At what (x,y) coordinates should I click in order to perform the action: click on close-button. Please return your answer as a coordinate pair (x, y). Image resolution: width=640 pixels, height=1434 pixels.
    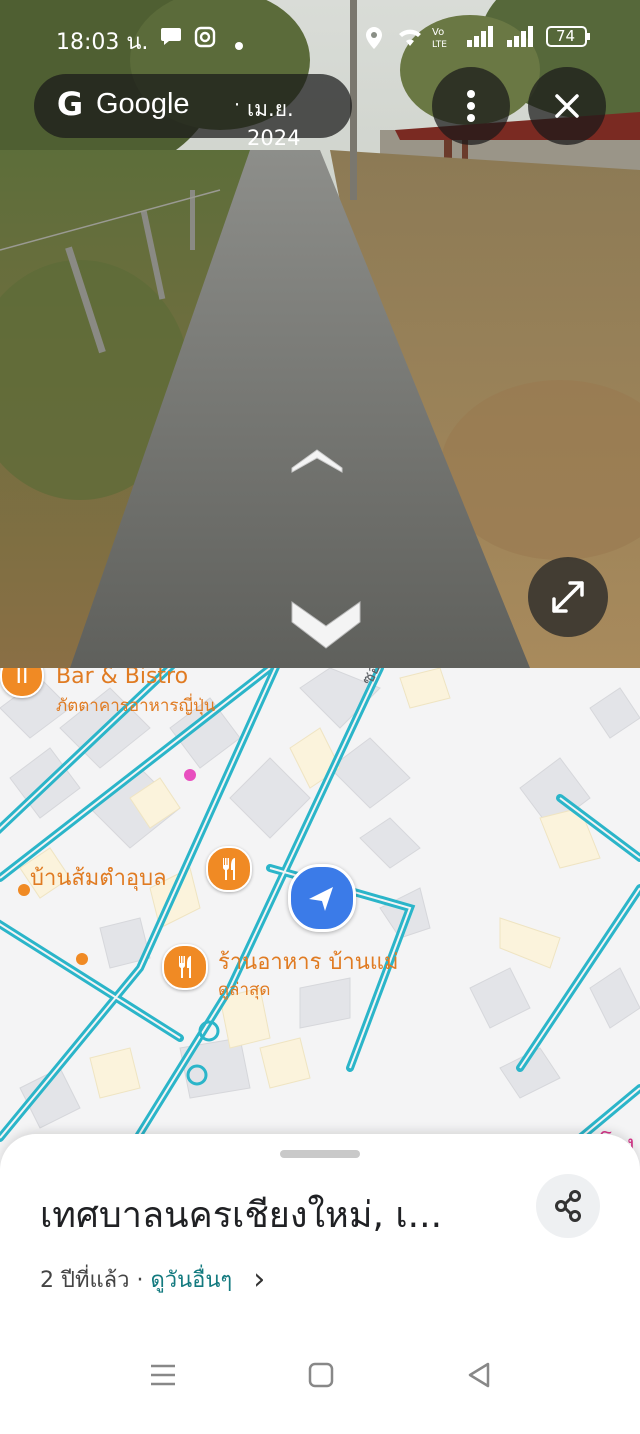
    Looking at the image, I should click on (567, 106).